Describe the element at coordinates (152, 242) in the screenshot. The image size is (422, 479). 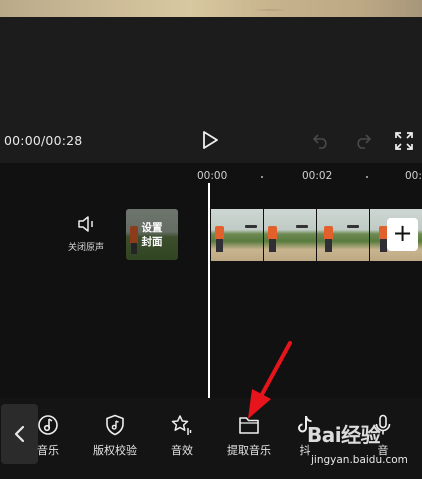
I see `cover-label-line: 封面` at that location.